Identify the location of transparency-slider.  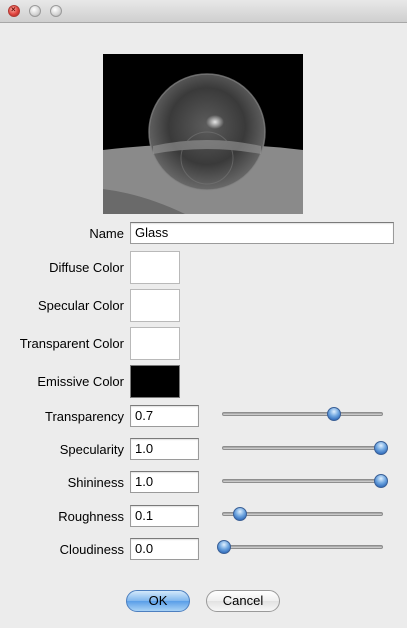
(302, 415).